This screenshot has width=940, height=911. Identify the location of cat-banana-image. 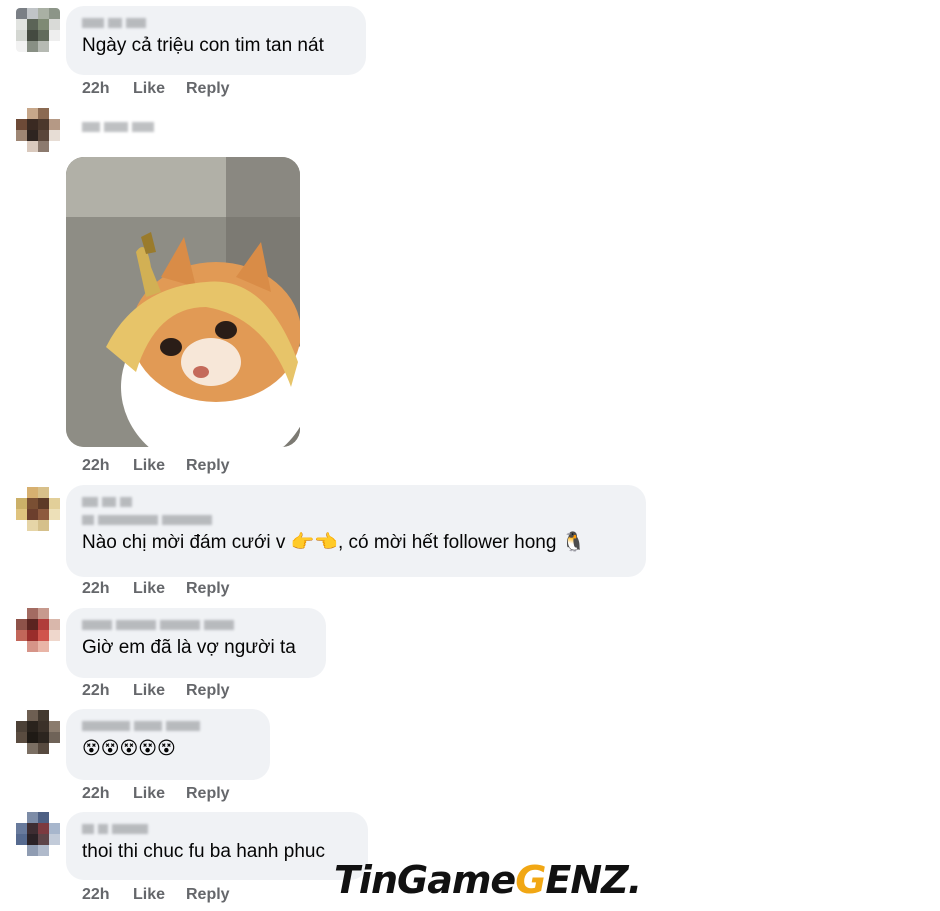
(183, 302).